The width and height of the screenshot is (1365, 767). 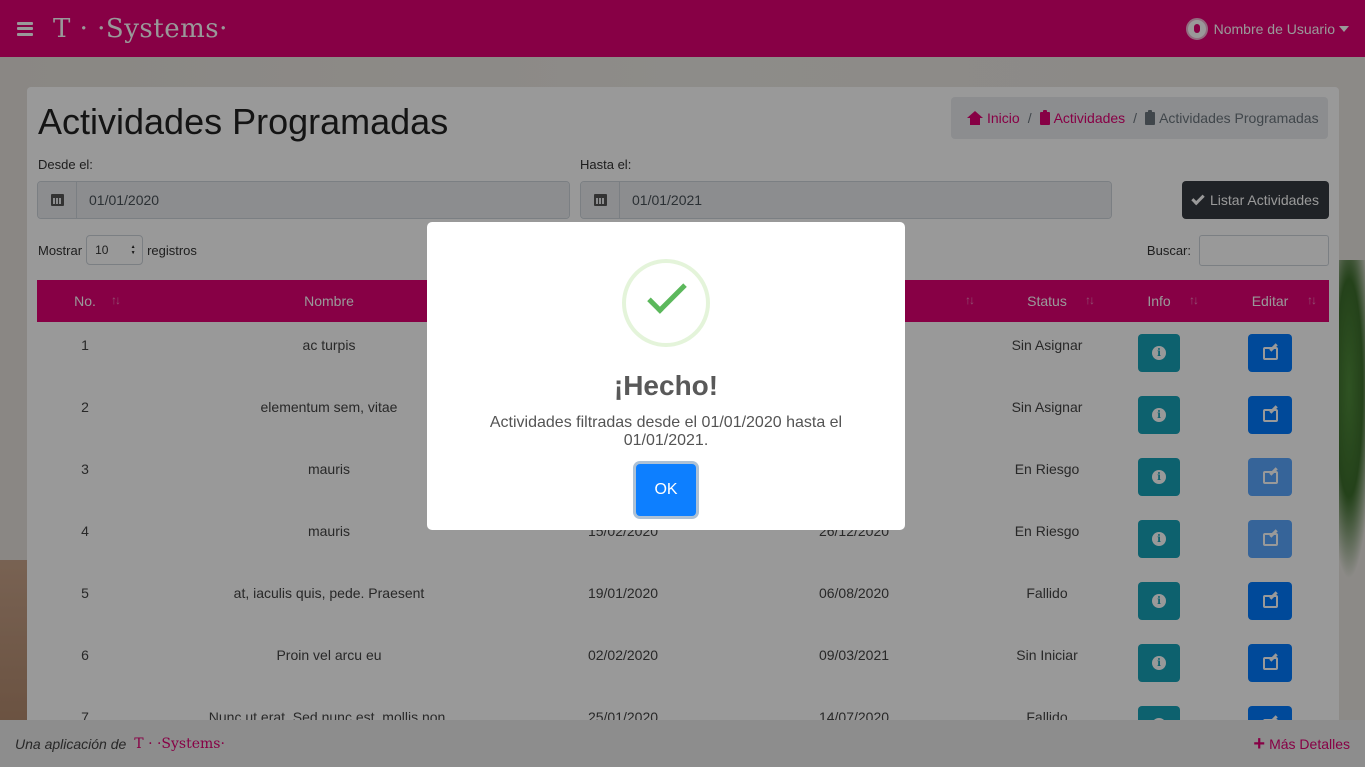 I want to click on checkmark-icon, so click(x=667, y=294).